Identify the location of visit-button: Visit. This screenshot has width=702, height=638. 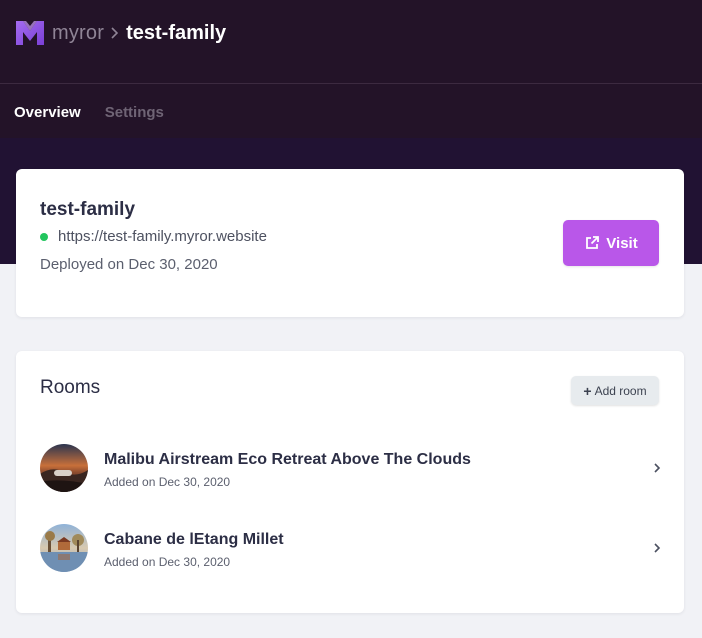
(611, 243).